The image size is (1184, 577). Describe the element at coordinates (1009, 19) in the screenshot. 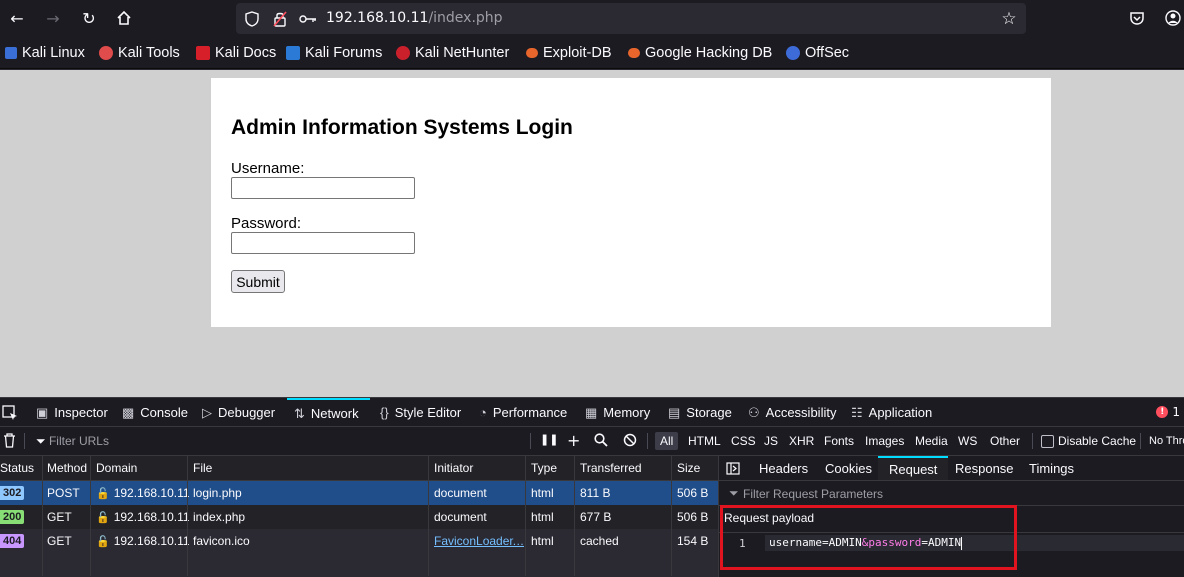

I see `bookmark-star-icon: ☆` at that location.